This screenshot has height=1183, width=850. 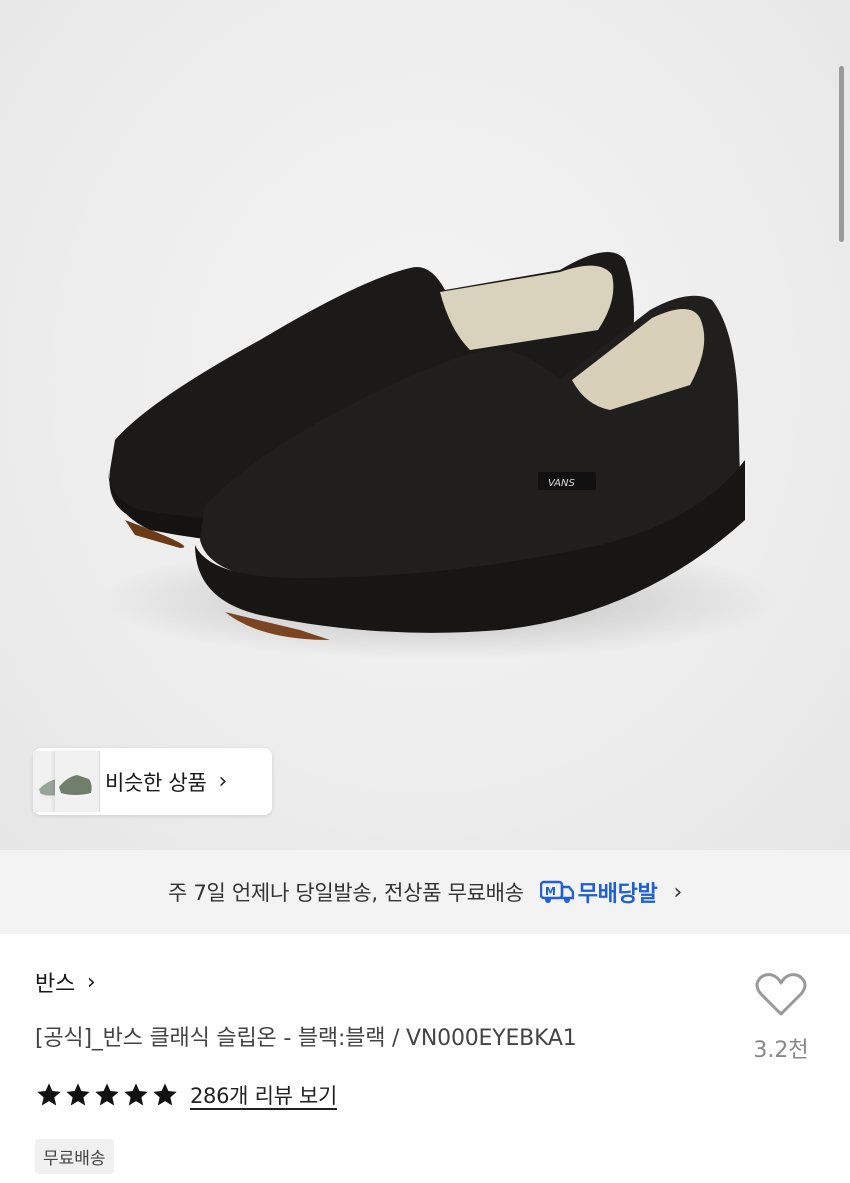 What do you see at coordinates (841, 154) in the screenshot?
I see `scrollbar` at bounding box center [841, 154].